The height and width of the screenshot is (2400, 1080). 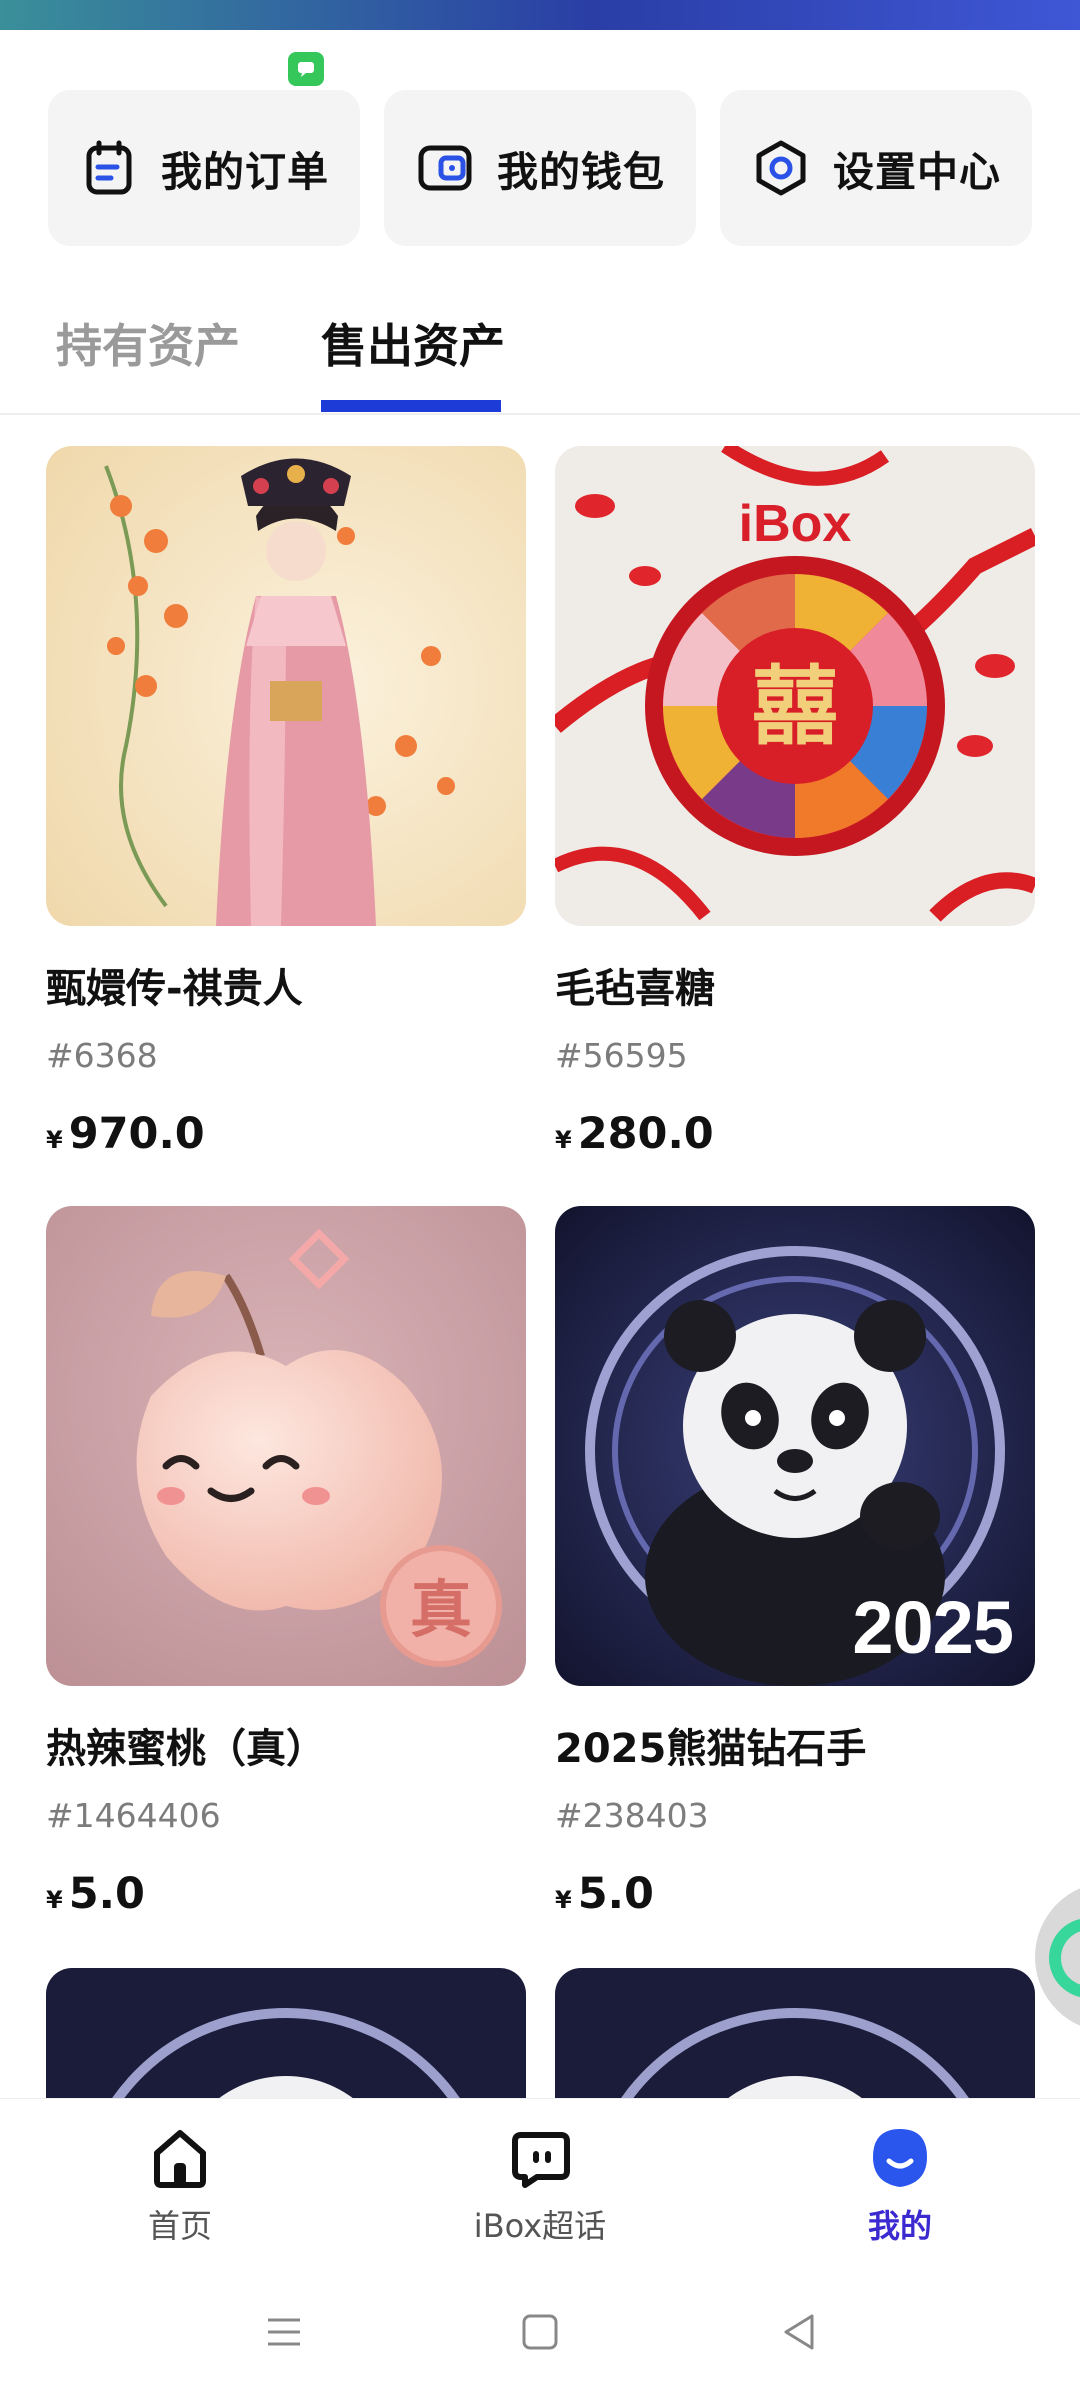 What do you see at coordinates (632, 1815) in the screenshot?
I see `asset-serial: #238403` at bounding box center [632, 1815].